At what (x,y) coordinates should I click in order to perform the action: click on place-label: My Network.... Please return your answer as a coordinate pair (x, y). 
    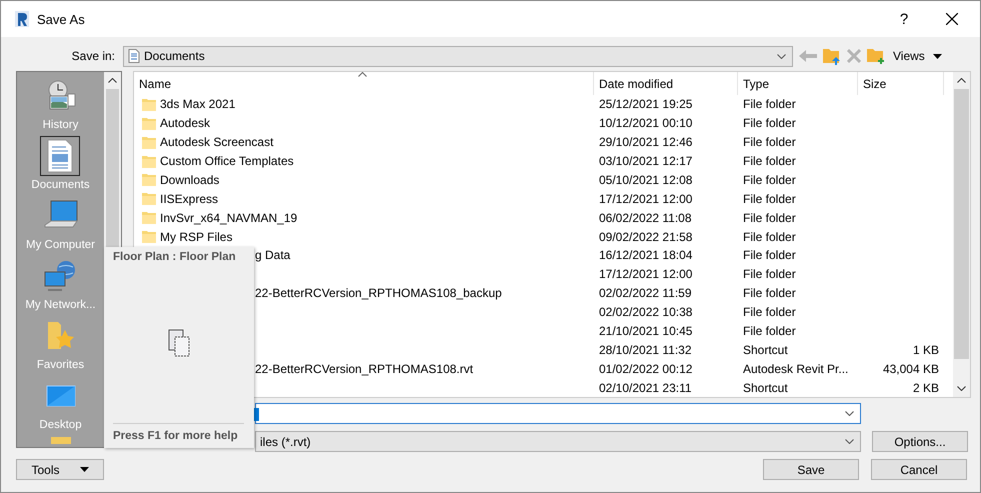
    Looking at the image, I should click on (60, 305).